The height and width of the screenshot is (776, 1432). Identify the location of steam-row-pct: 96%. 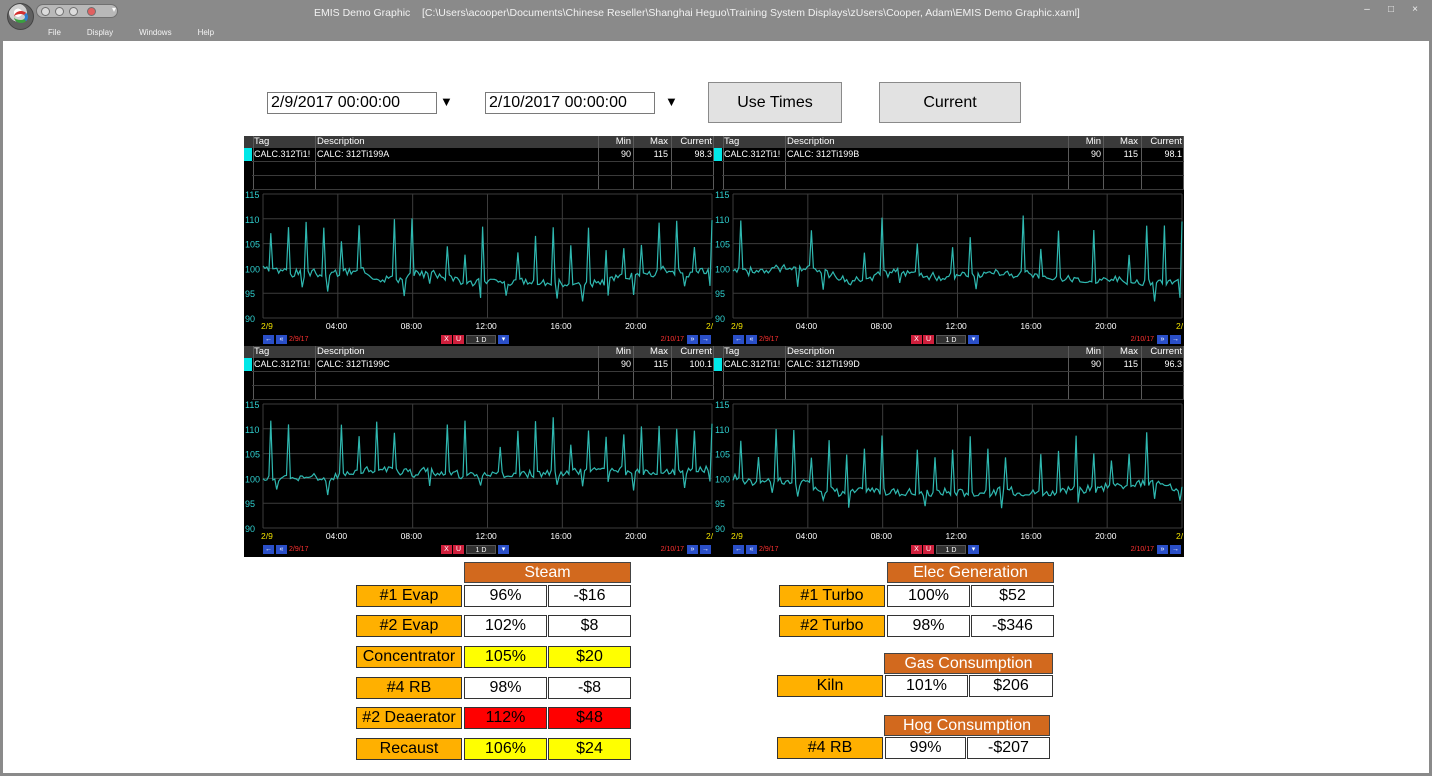
(505, 596).